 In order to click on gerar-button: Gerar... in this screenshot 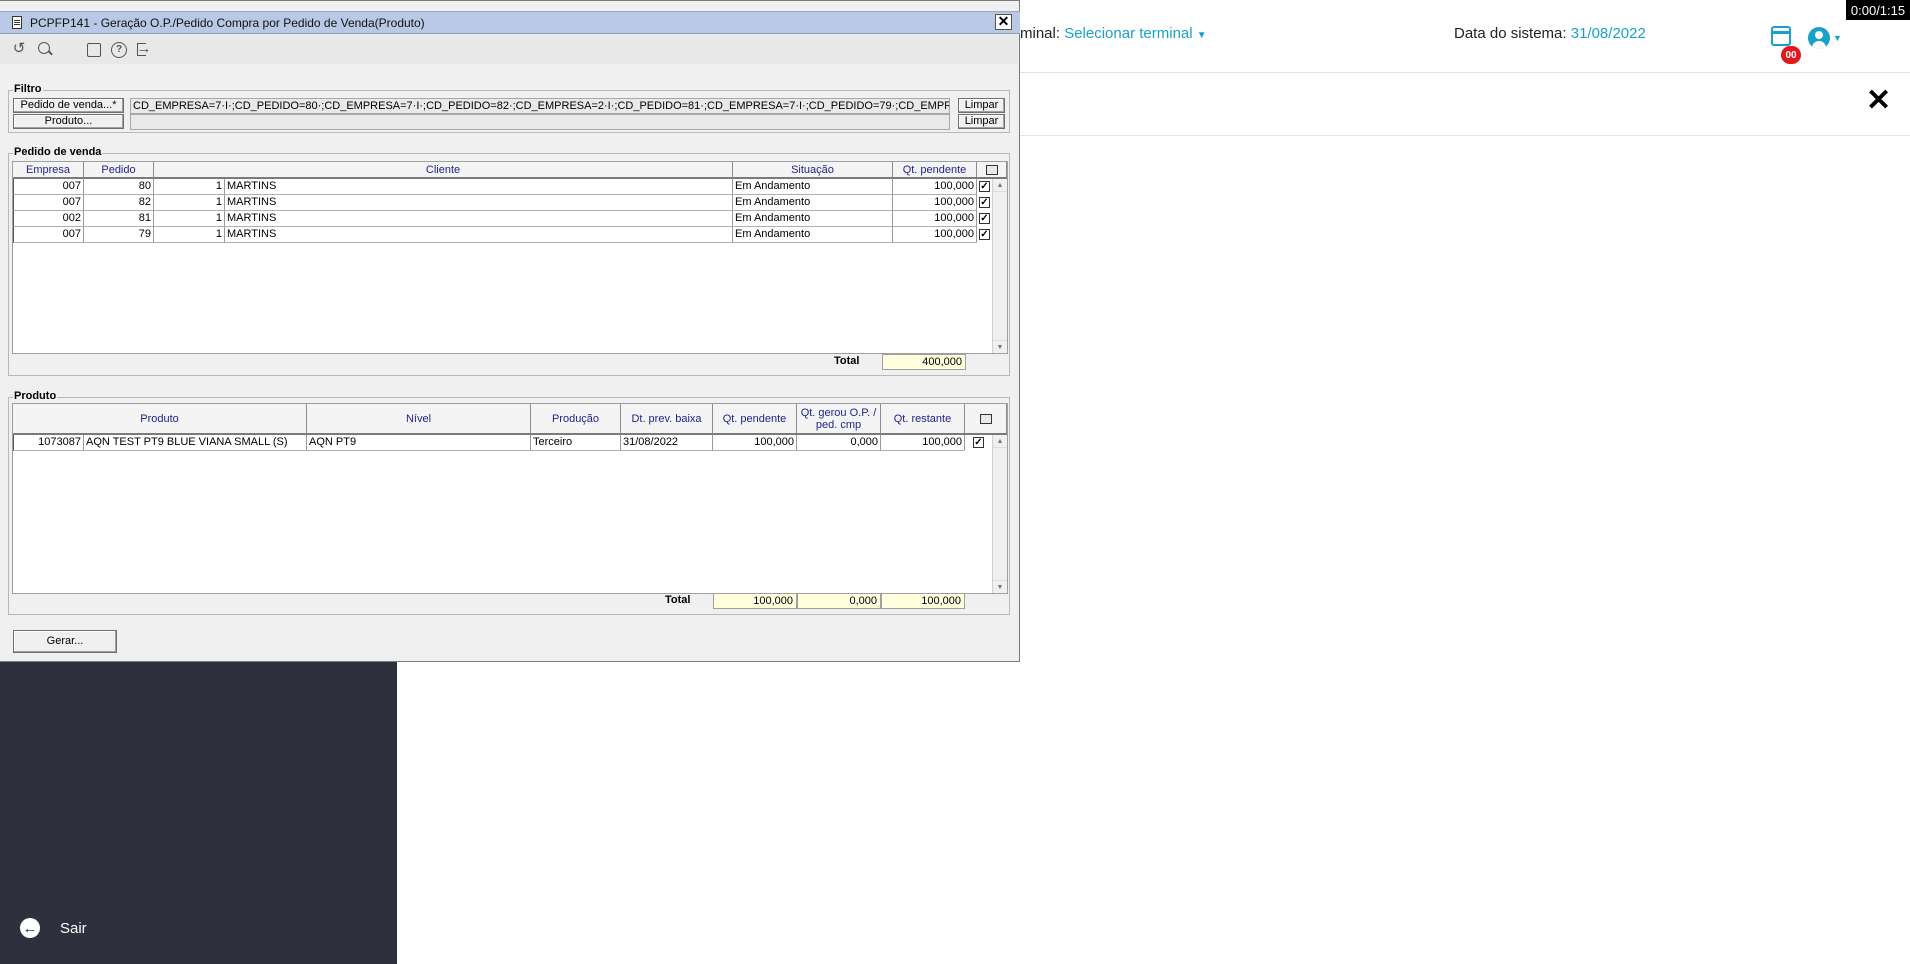, I will do `click(65, 641)`.